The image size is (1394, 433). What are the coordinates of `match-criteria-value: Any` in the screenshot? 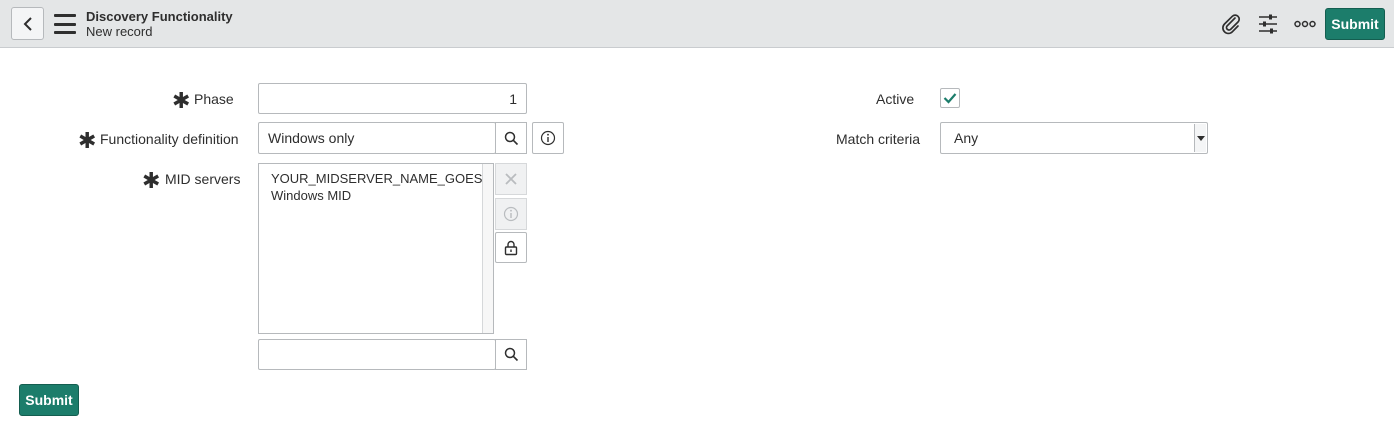 It's located at (966, 138).